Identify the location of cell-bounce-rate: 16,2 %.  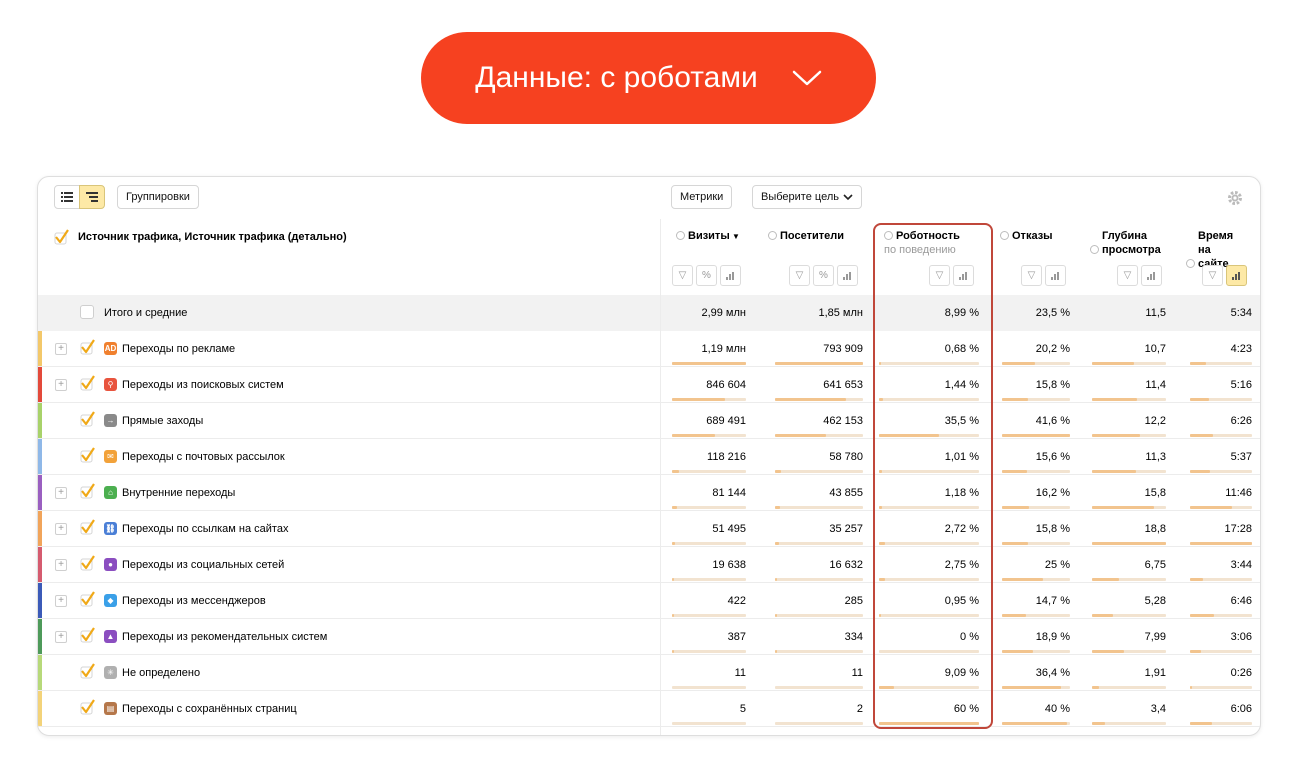
(1035, 498).